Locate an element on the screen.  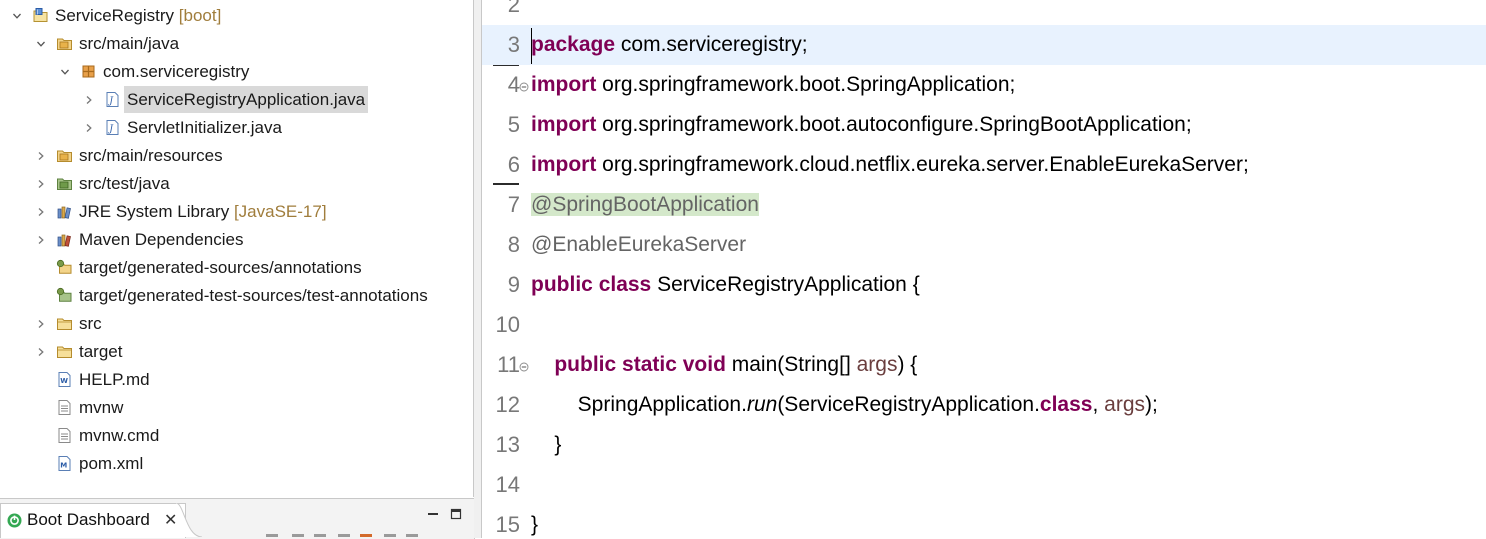
tree-item: mvnw.cmd is located at coordinates (253, 435).